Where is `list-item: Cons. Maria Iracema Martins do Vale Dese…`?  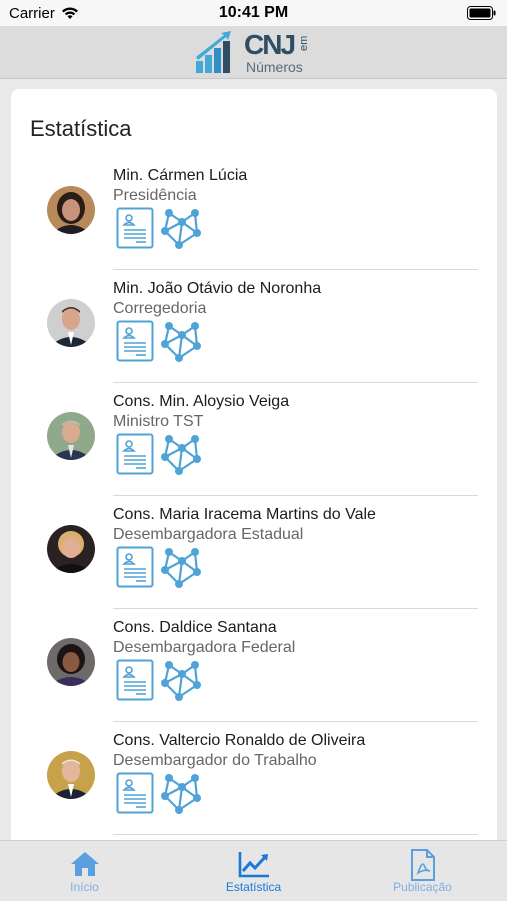 list-item: Cons. Maria Iracema Martins do Vale Dese… is located at coordinates (254, 552).